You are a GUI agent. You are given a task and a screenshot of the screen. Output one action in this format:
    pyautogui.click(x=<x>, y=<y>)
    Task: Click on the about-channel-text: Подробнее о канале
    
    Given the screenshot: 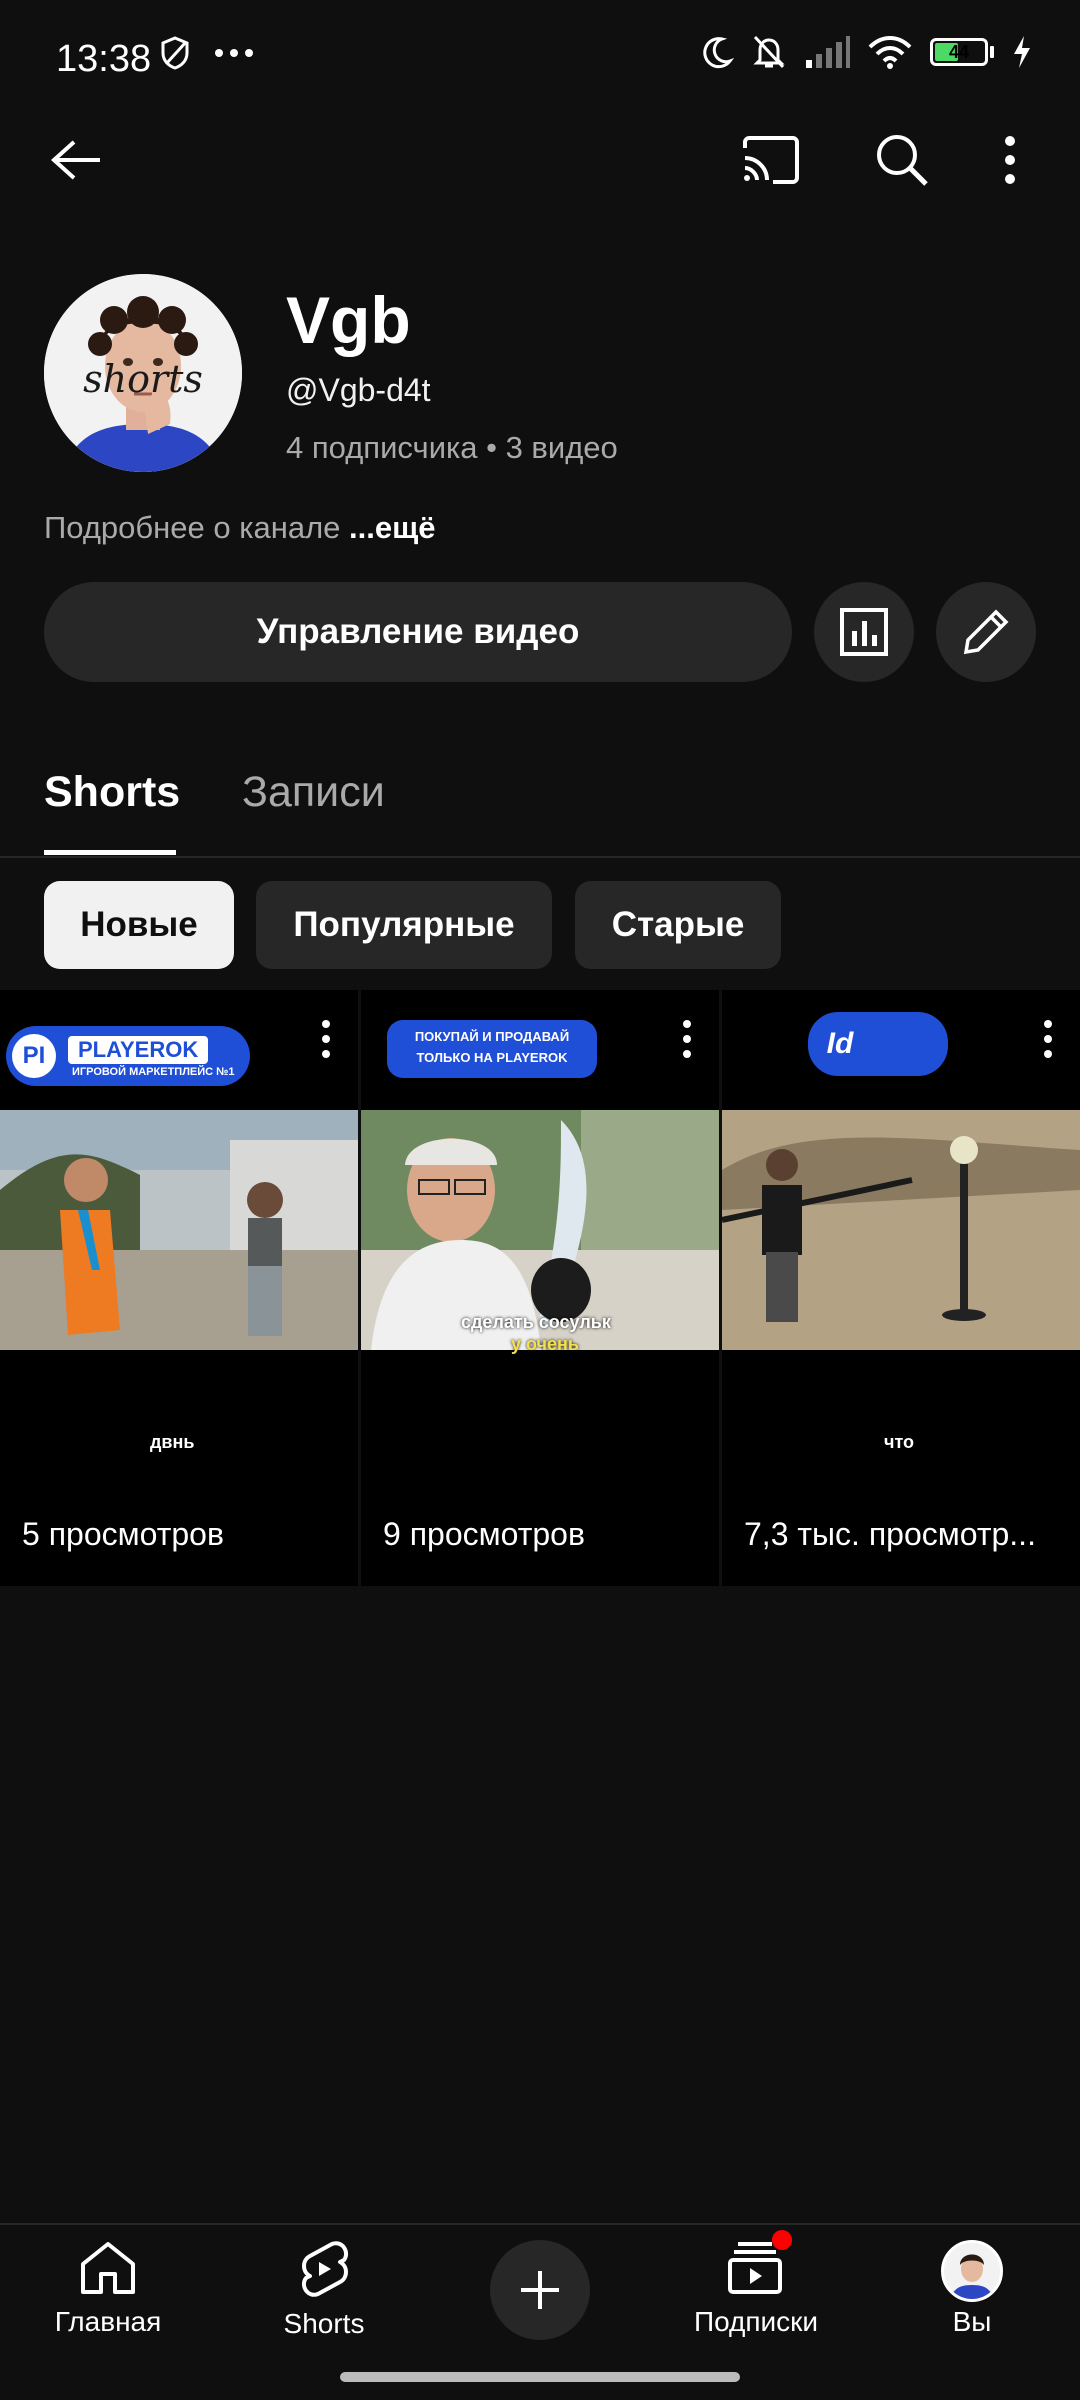 What is the action you would take?
    pyautogui.click(x=192, y=527)
    